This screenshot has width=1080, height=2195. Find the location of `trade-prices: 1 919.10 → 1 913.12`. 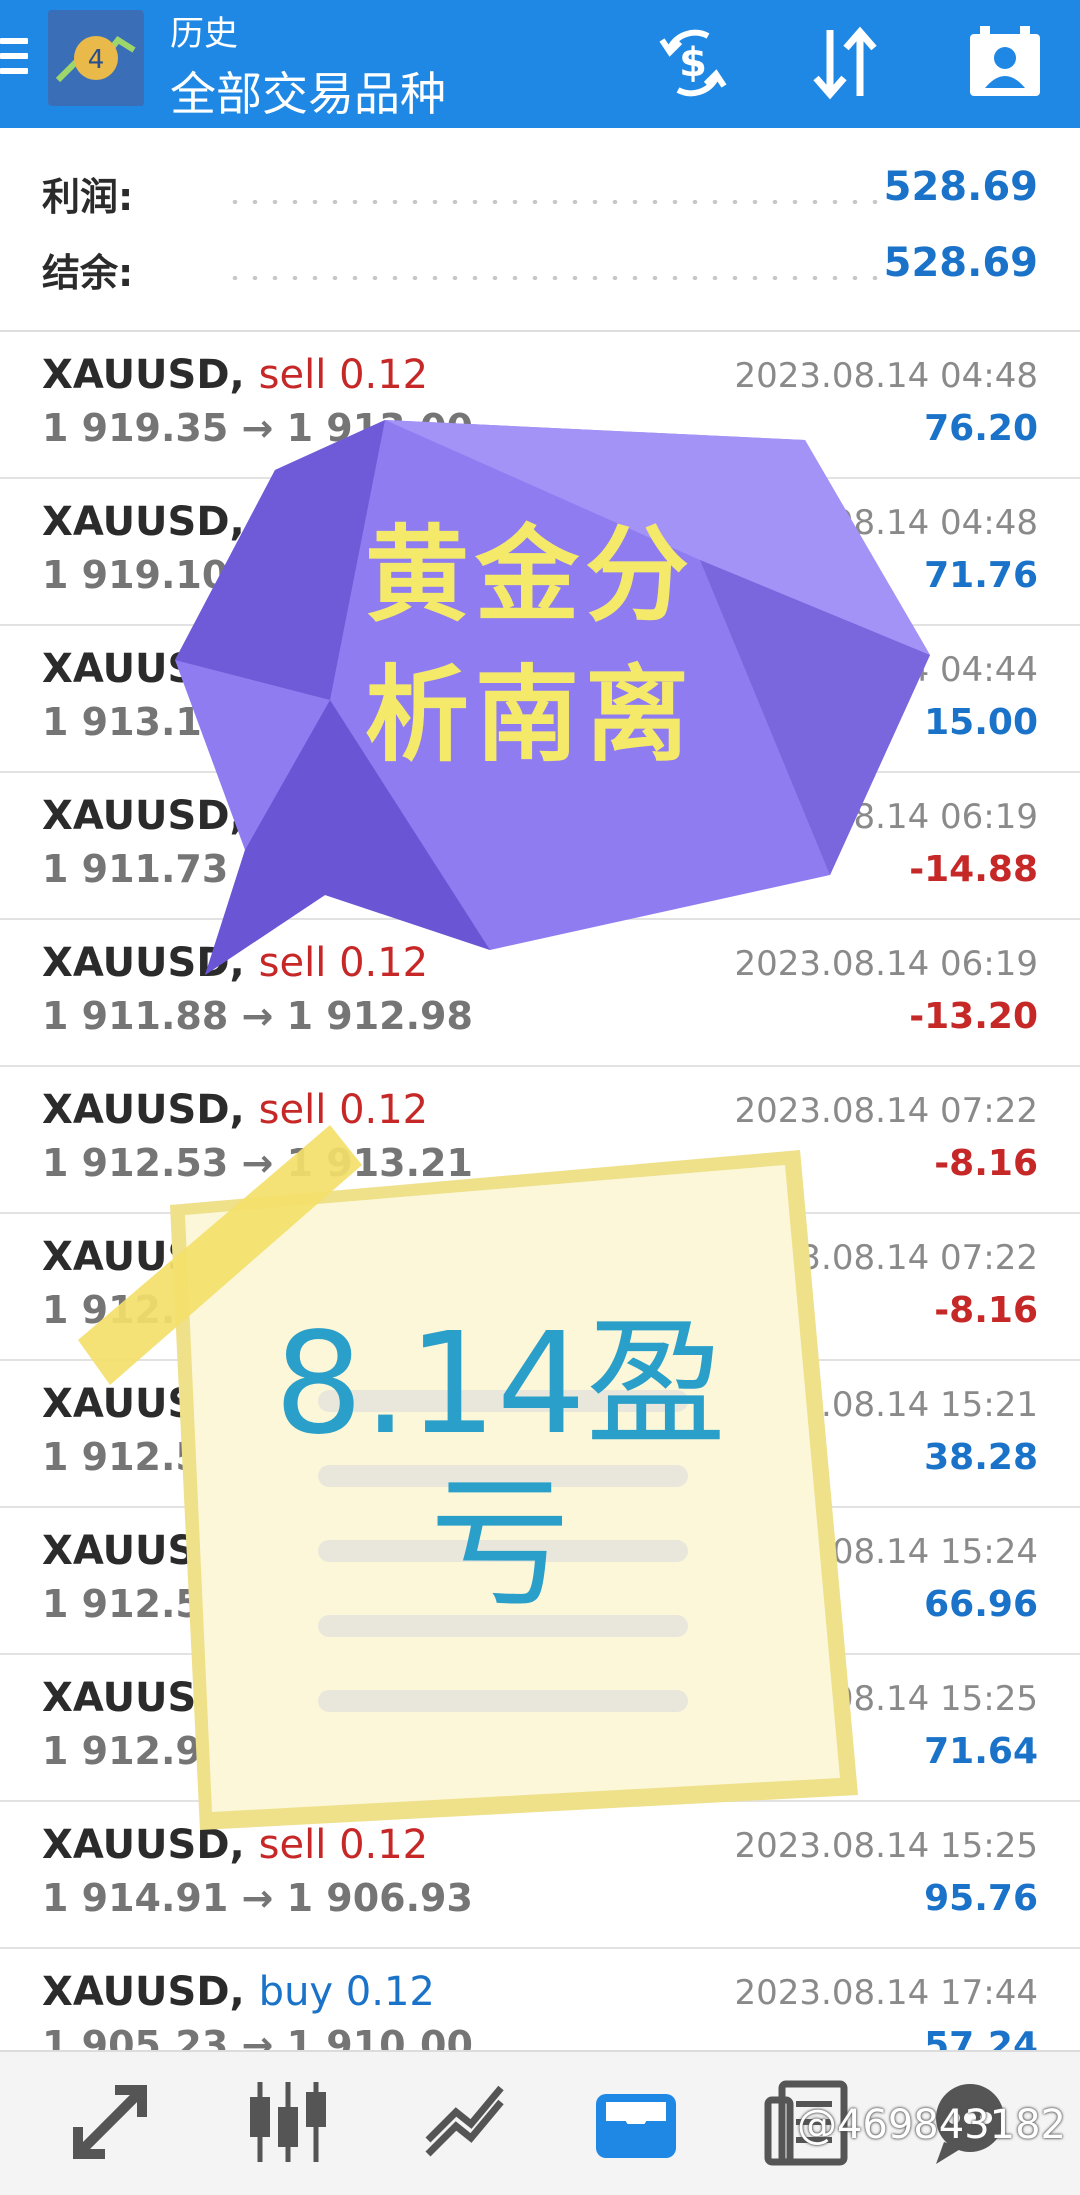

trade-prices: 1 919.10 → 1 913.12 is located at coordinates (257, 575).